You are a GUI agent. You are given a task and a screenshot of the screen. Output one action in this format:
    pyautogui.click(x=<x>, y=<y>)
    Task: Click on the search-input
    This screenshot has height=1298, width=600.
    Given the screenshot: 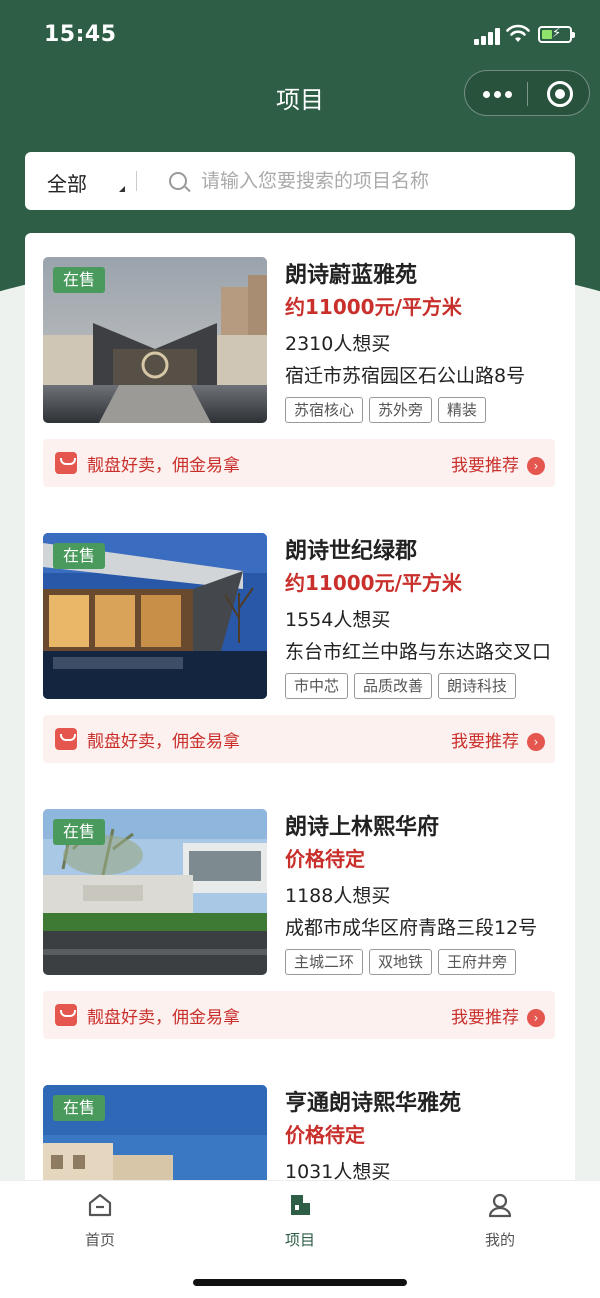 What is the action you would take?
    pyautogui.click(x=376, y=181)
    